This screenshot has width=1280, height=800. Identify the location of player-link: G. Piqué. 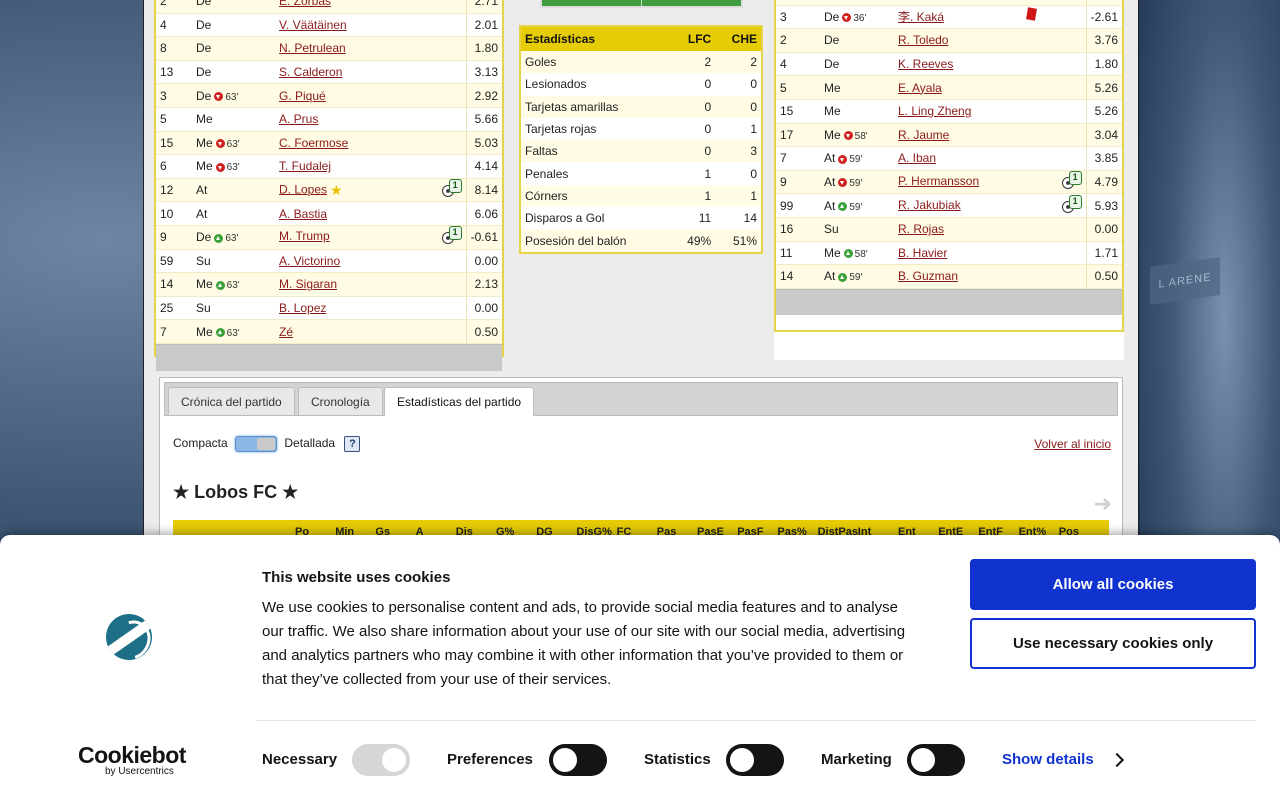
(302, 96).